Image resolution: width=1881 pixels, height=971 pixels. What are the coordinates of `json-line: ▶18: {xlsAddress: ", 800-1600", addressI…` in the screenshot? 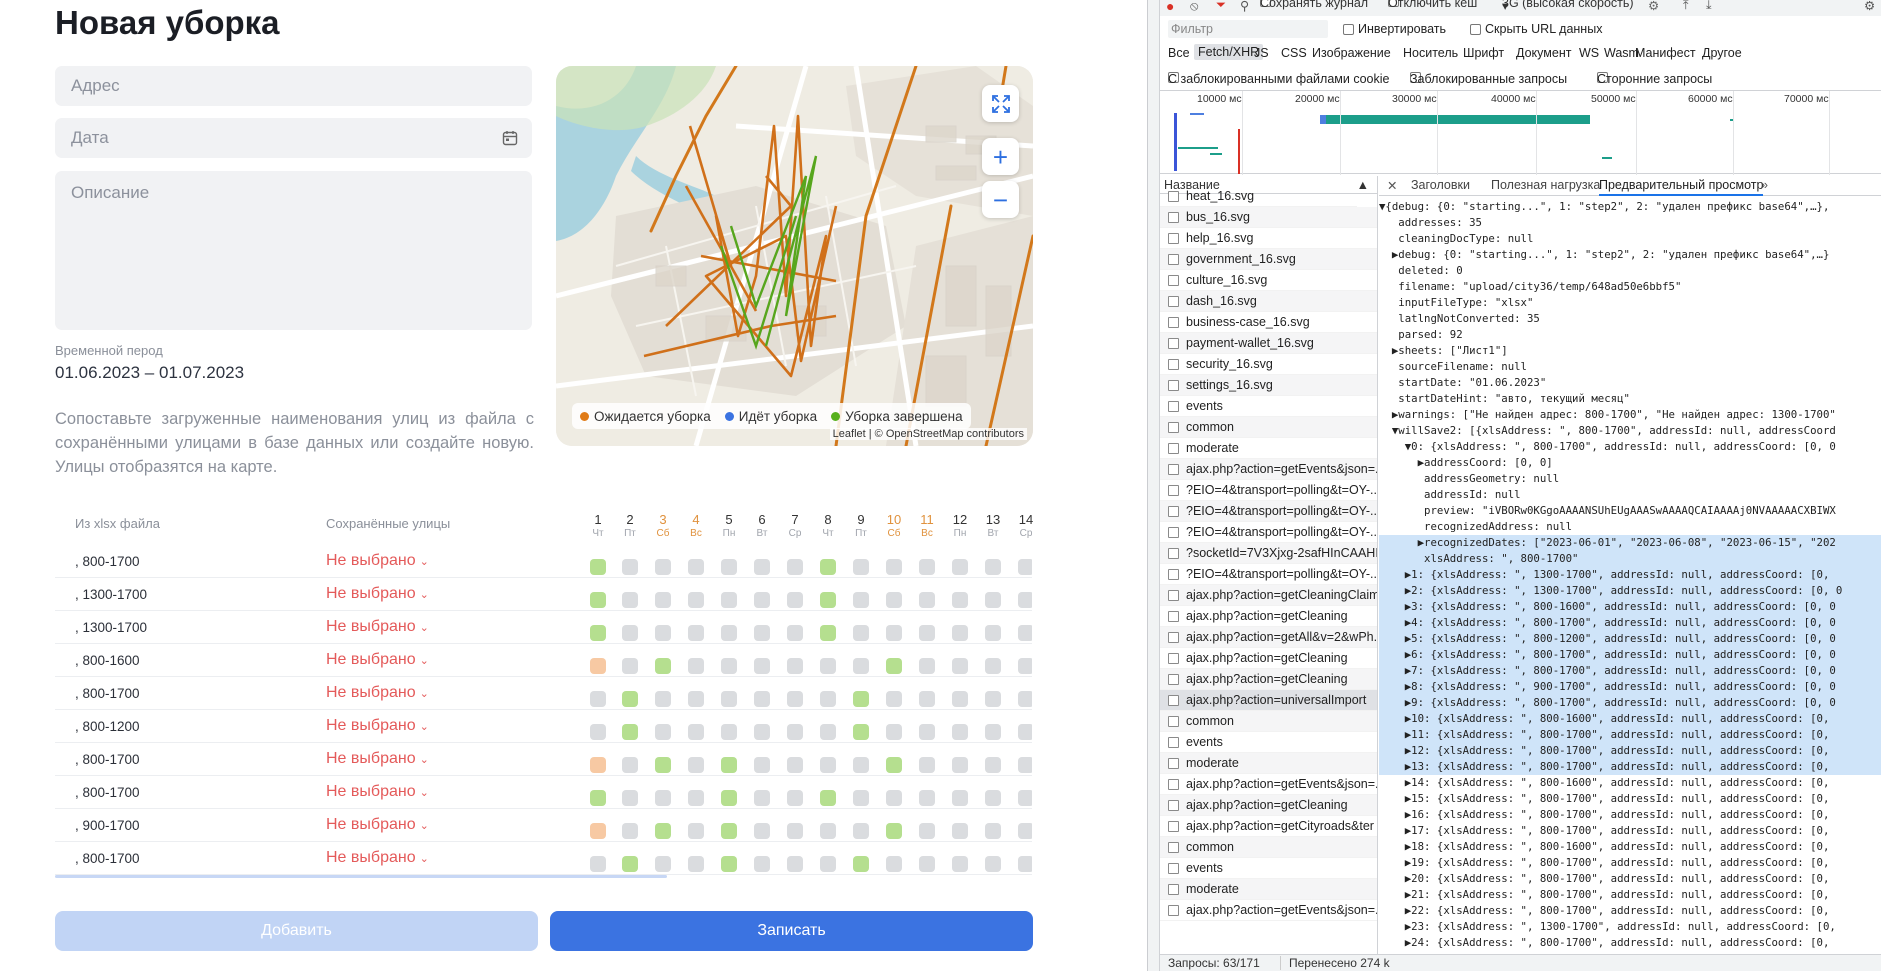 It's located at (1630, 847).